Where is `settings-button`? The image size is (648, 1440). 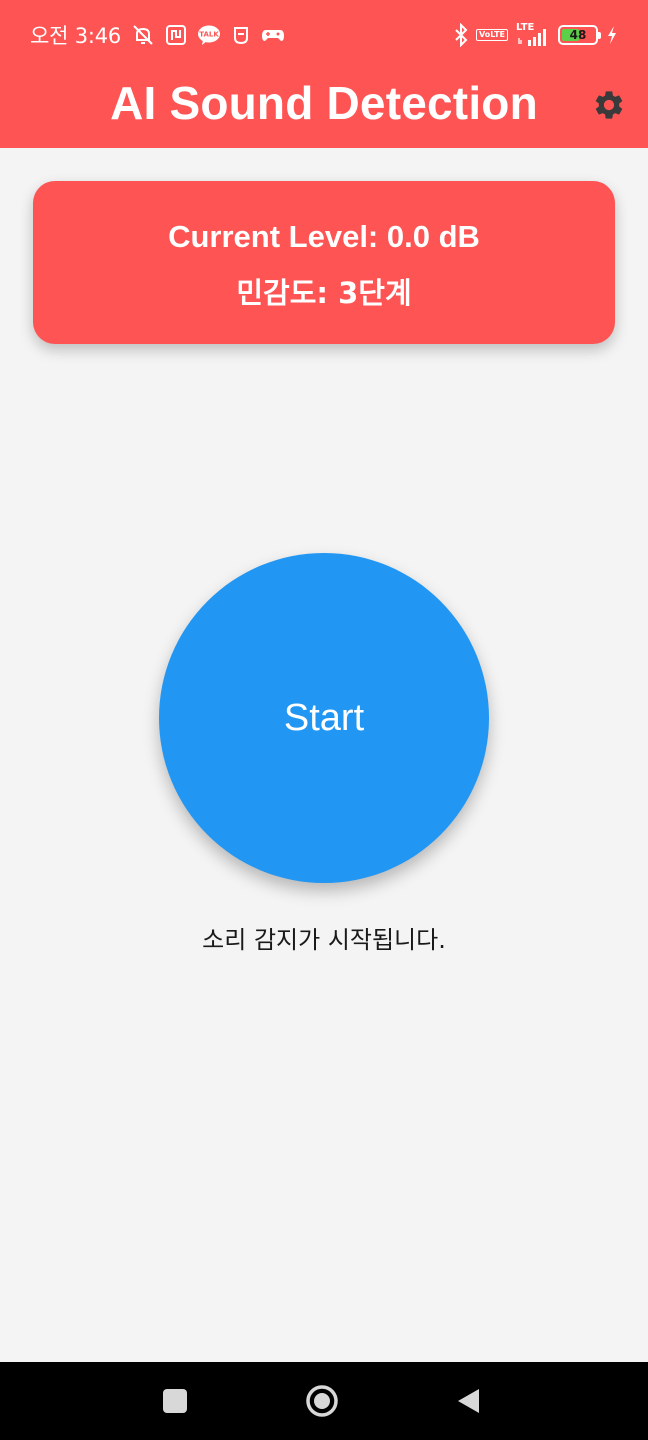
settings-button is located at coordinates (609, 105).